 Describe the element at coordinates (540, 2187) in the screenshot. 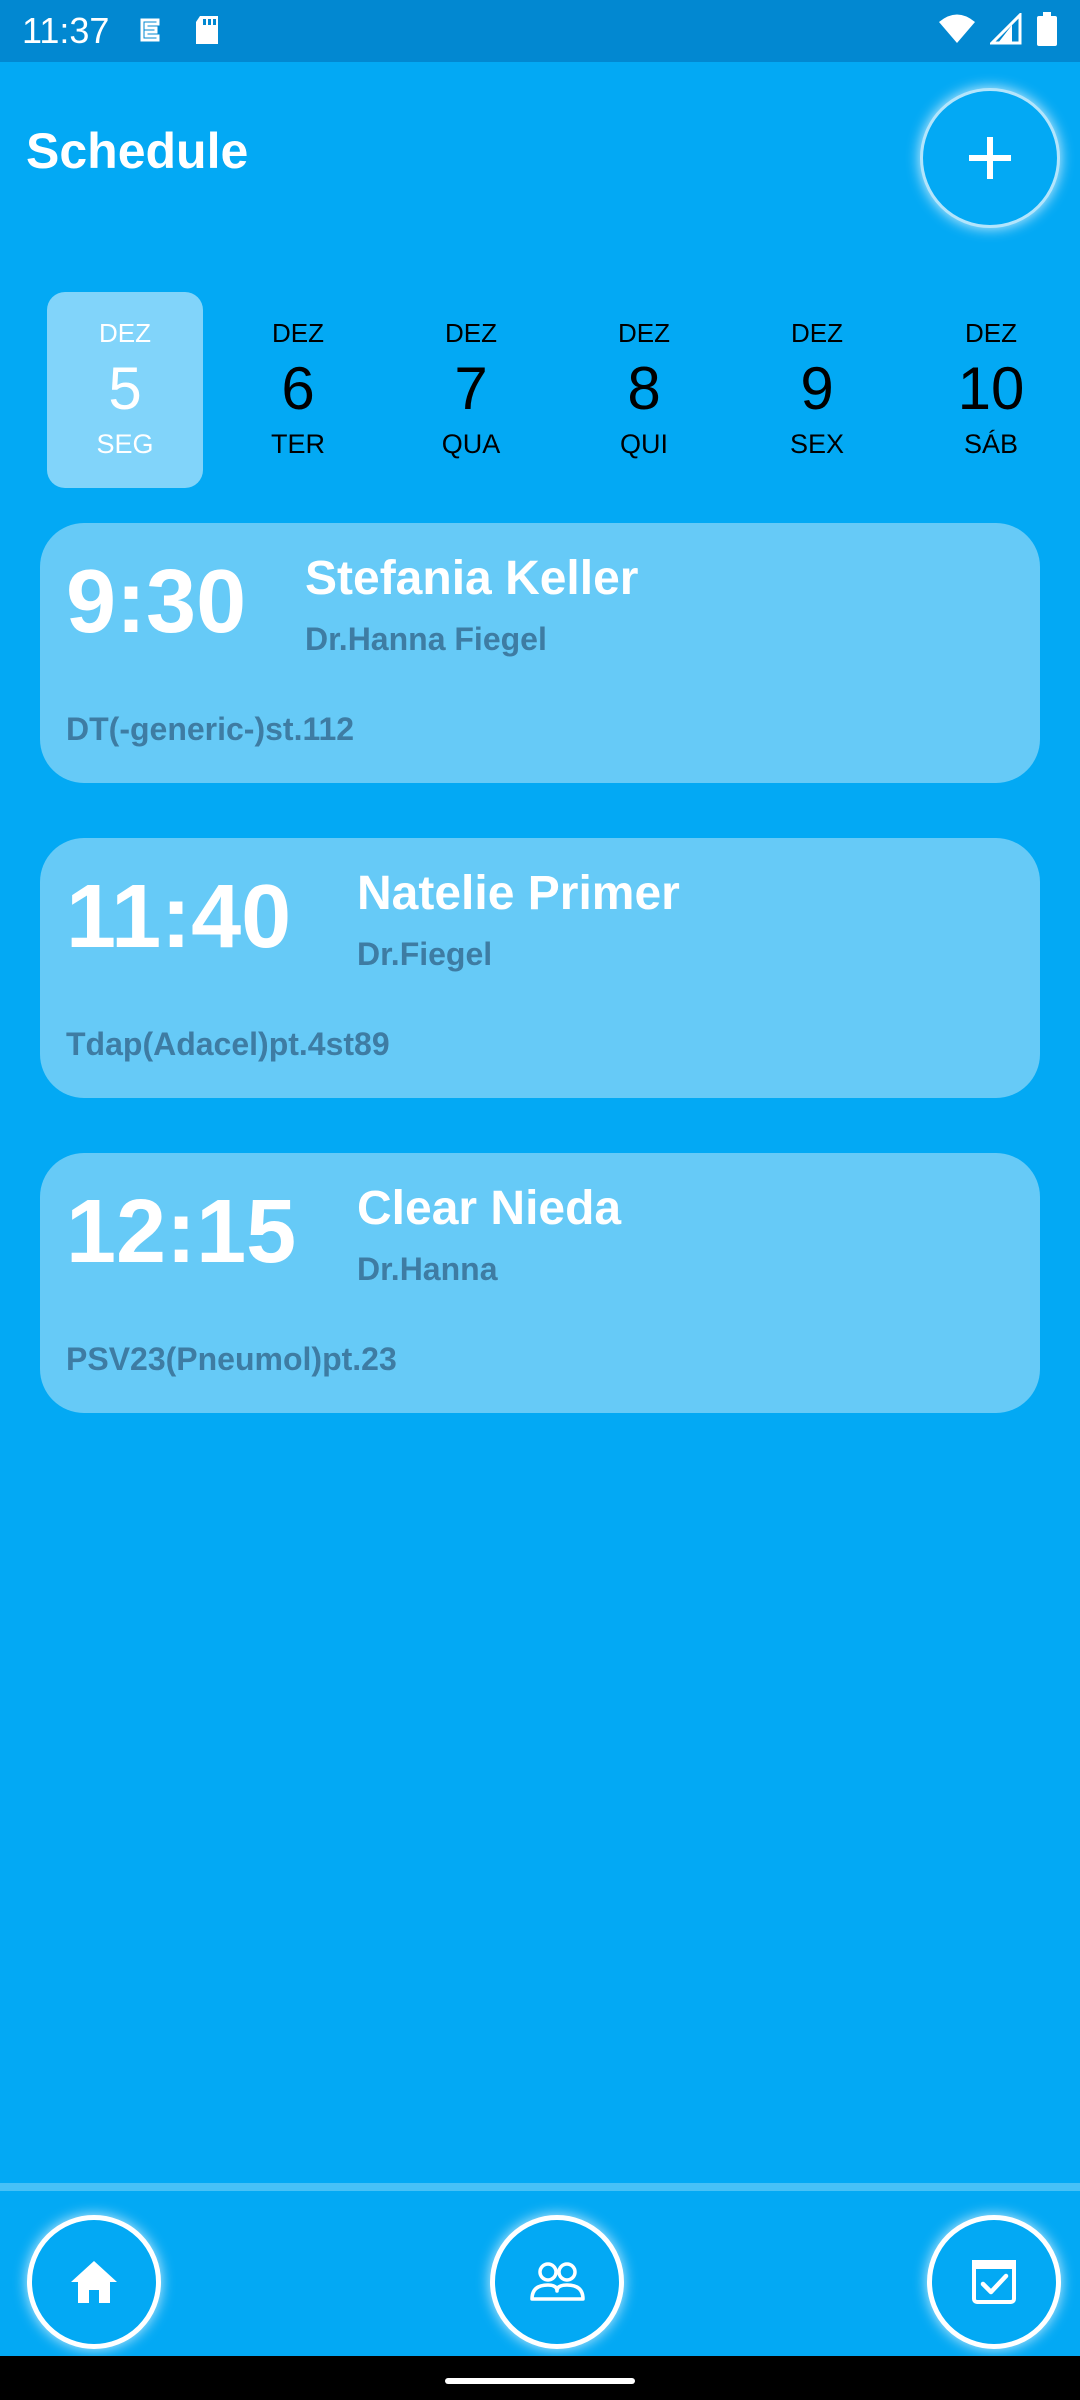

I see `bottom-nav-divider` at that location.